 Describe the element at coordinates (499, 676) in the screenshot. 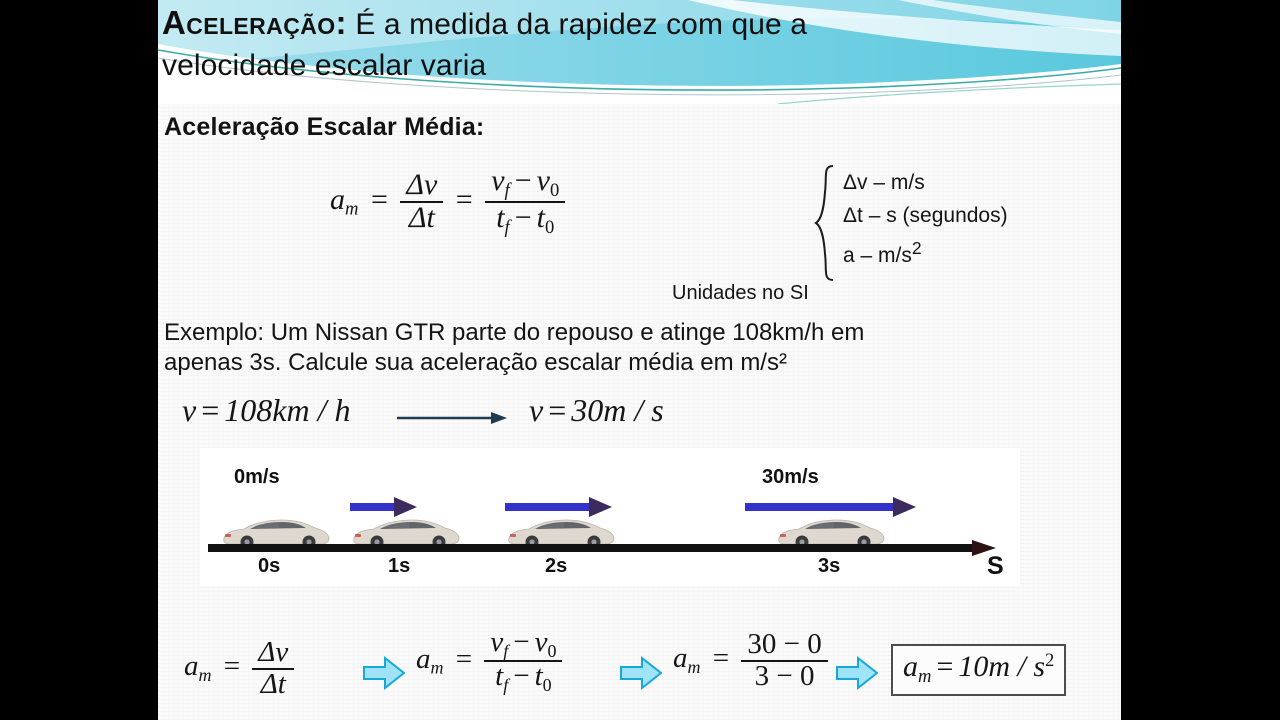

I see `step2-tf: t` at that location.